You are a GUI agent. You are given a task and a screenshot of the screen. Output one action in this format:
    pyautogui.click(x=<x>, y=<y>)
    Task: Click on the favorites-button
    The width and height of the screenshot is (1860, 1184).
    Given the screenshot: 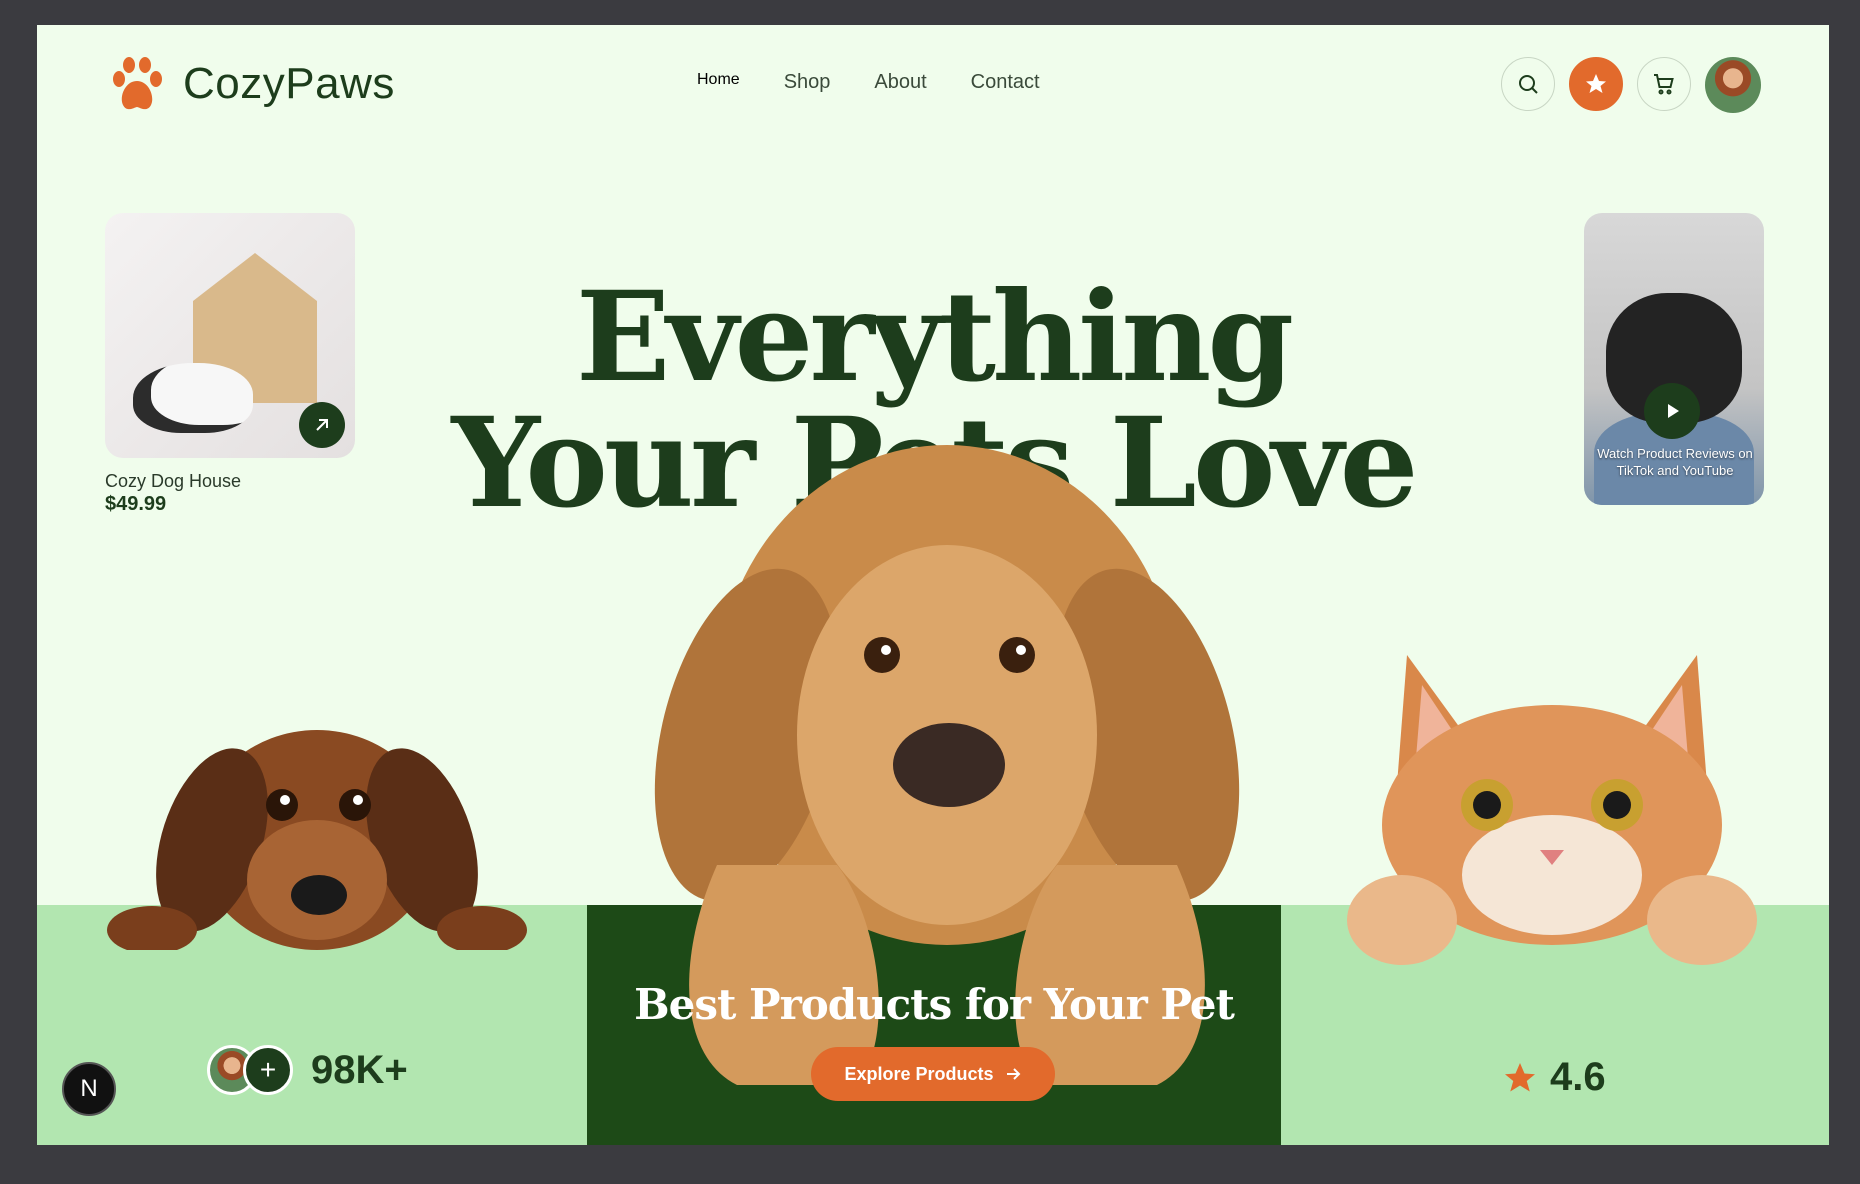 What is the action you would take?
    pyautogui.click(x=1596, y=84)
    